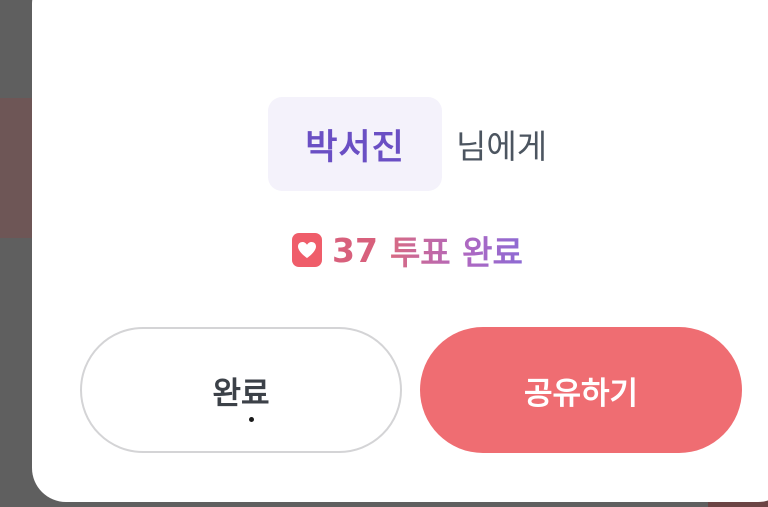 This screenshot has height=507, width=768. What do you see at coordinates (581, 393) in the screenshot?
I see `share-button-label: 공유하기` at bounding box center [581, 393].